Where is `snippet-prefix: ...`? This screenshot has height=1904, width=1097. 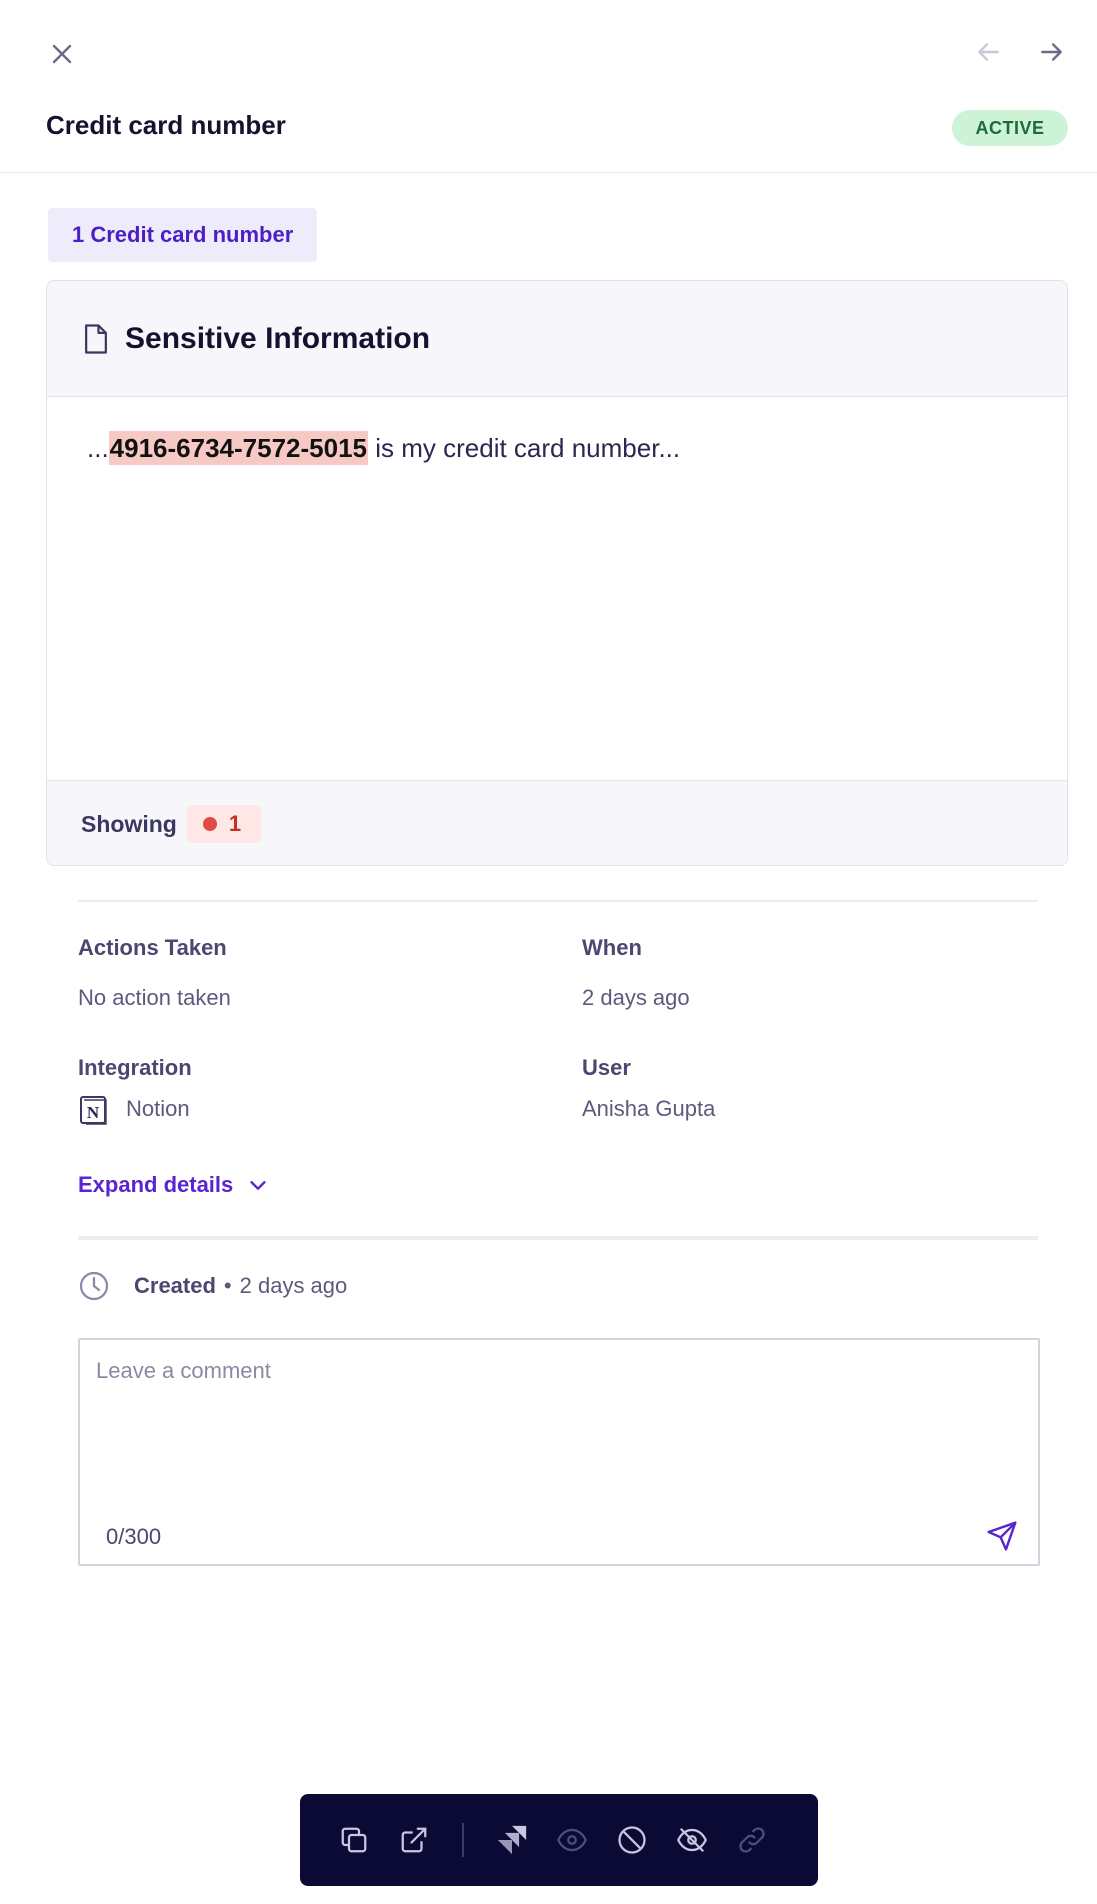
snippet-prefix: ... is located at coordinates (98, 448).